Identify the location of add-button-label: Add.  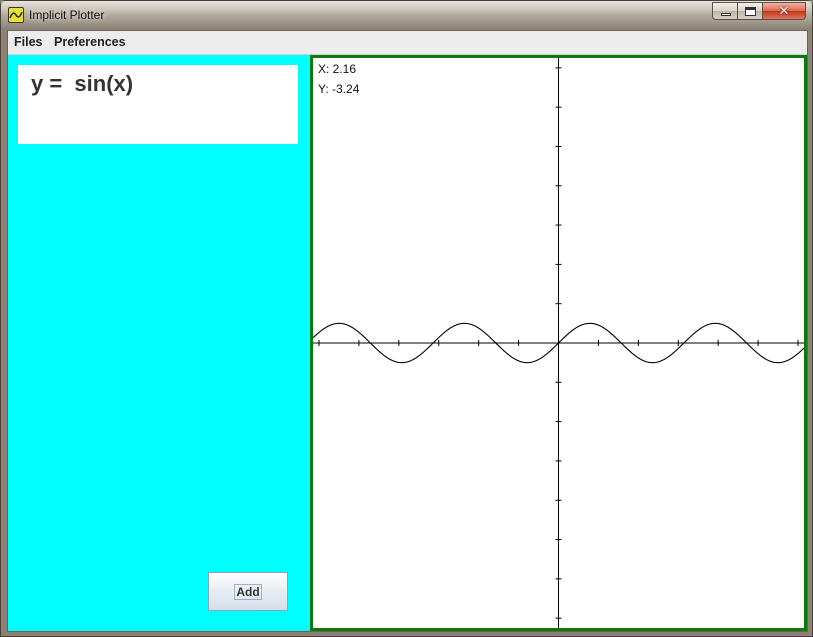
(248, 591).